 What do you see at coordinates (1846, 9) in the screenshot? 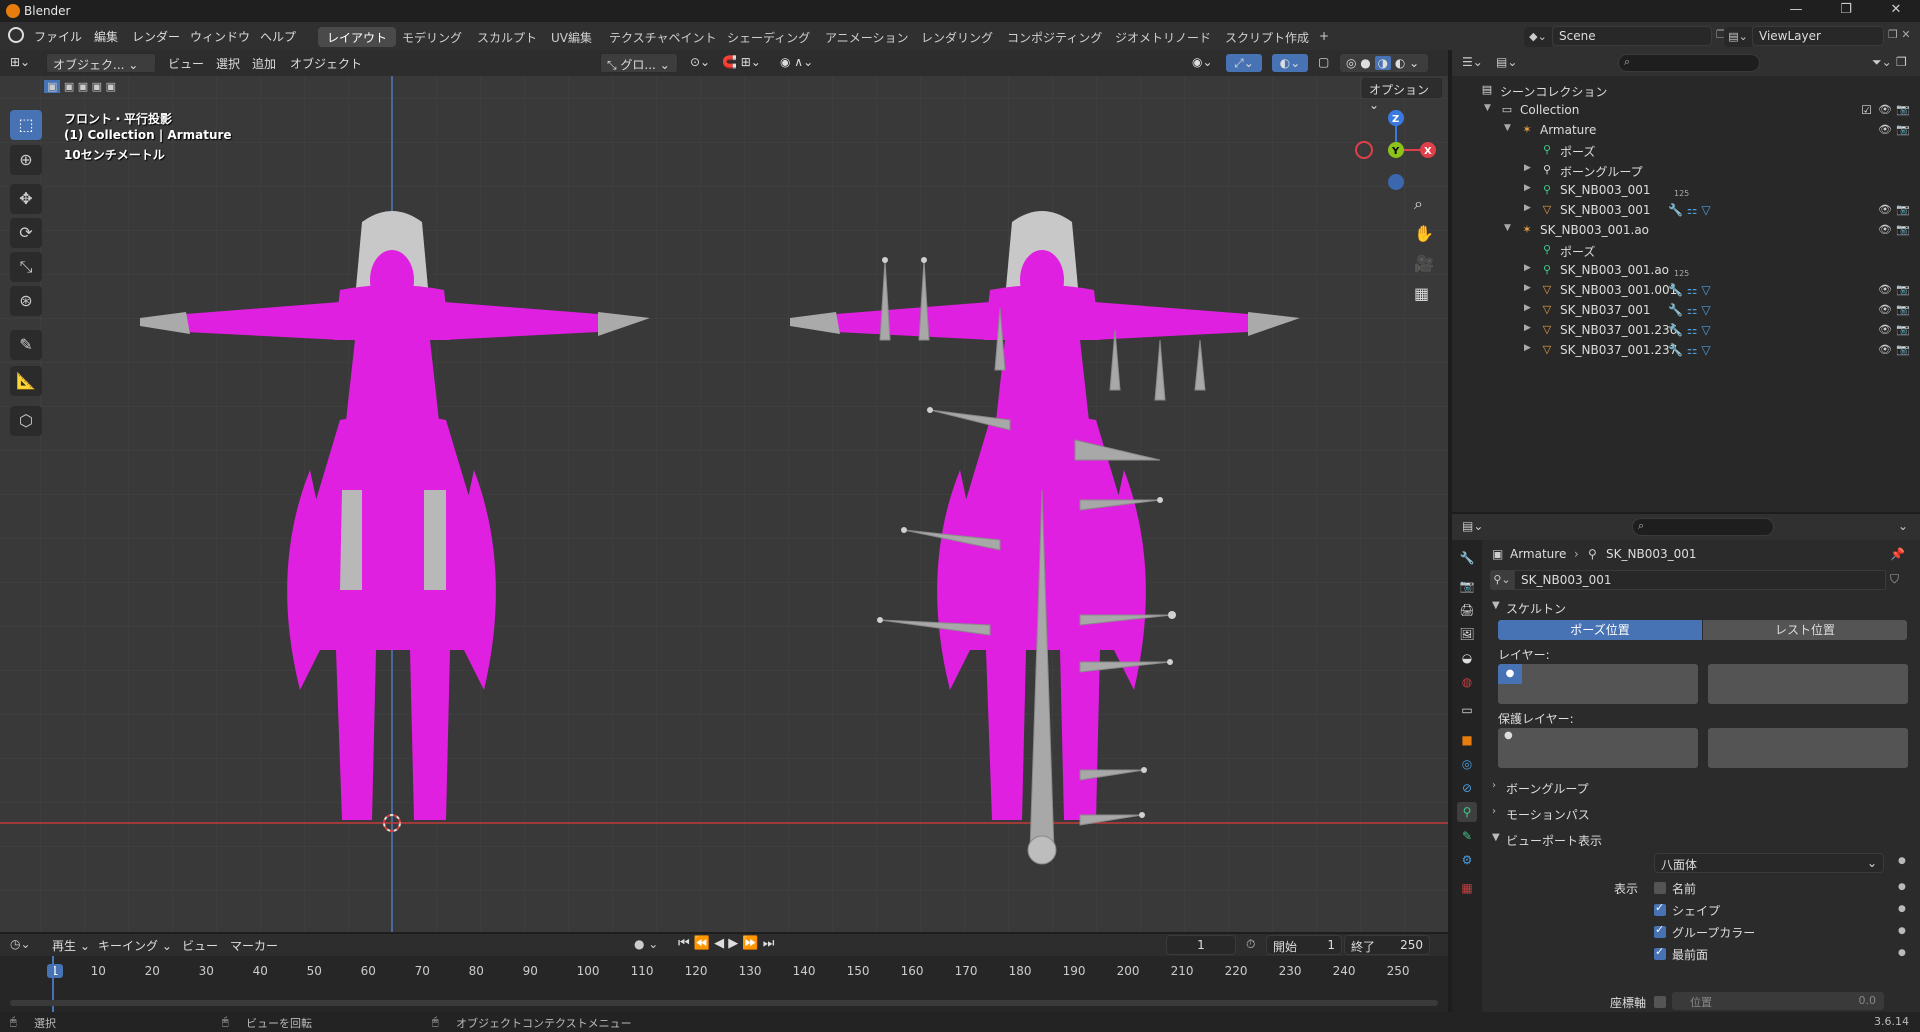
I see `maximize-button: ❐` at bounding box center [1846, 9].